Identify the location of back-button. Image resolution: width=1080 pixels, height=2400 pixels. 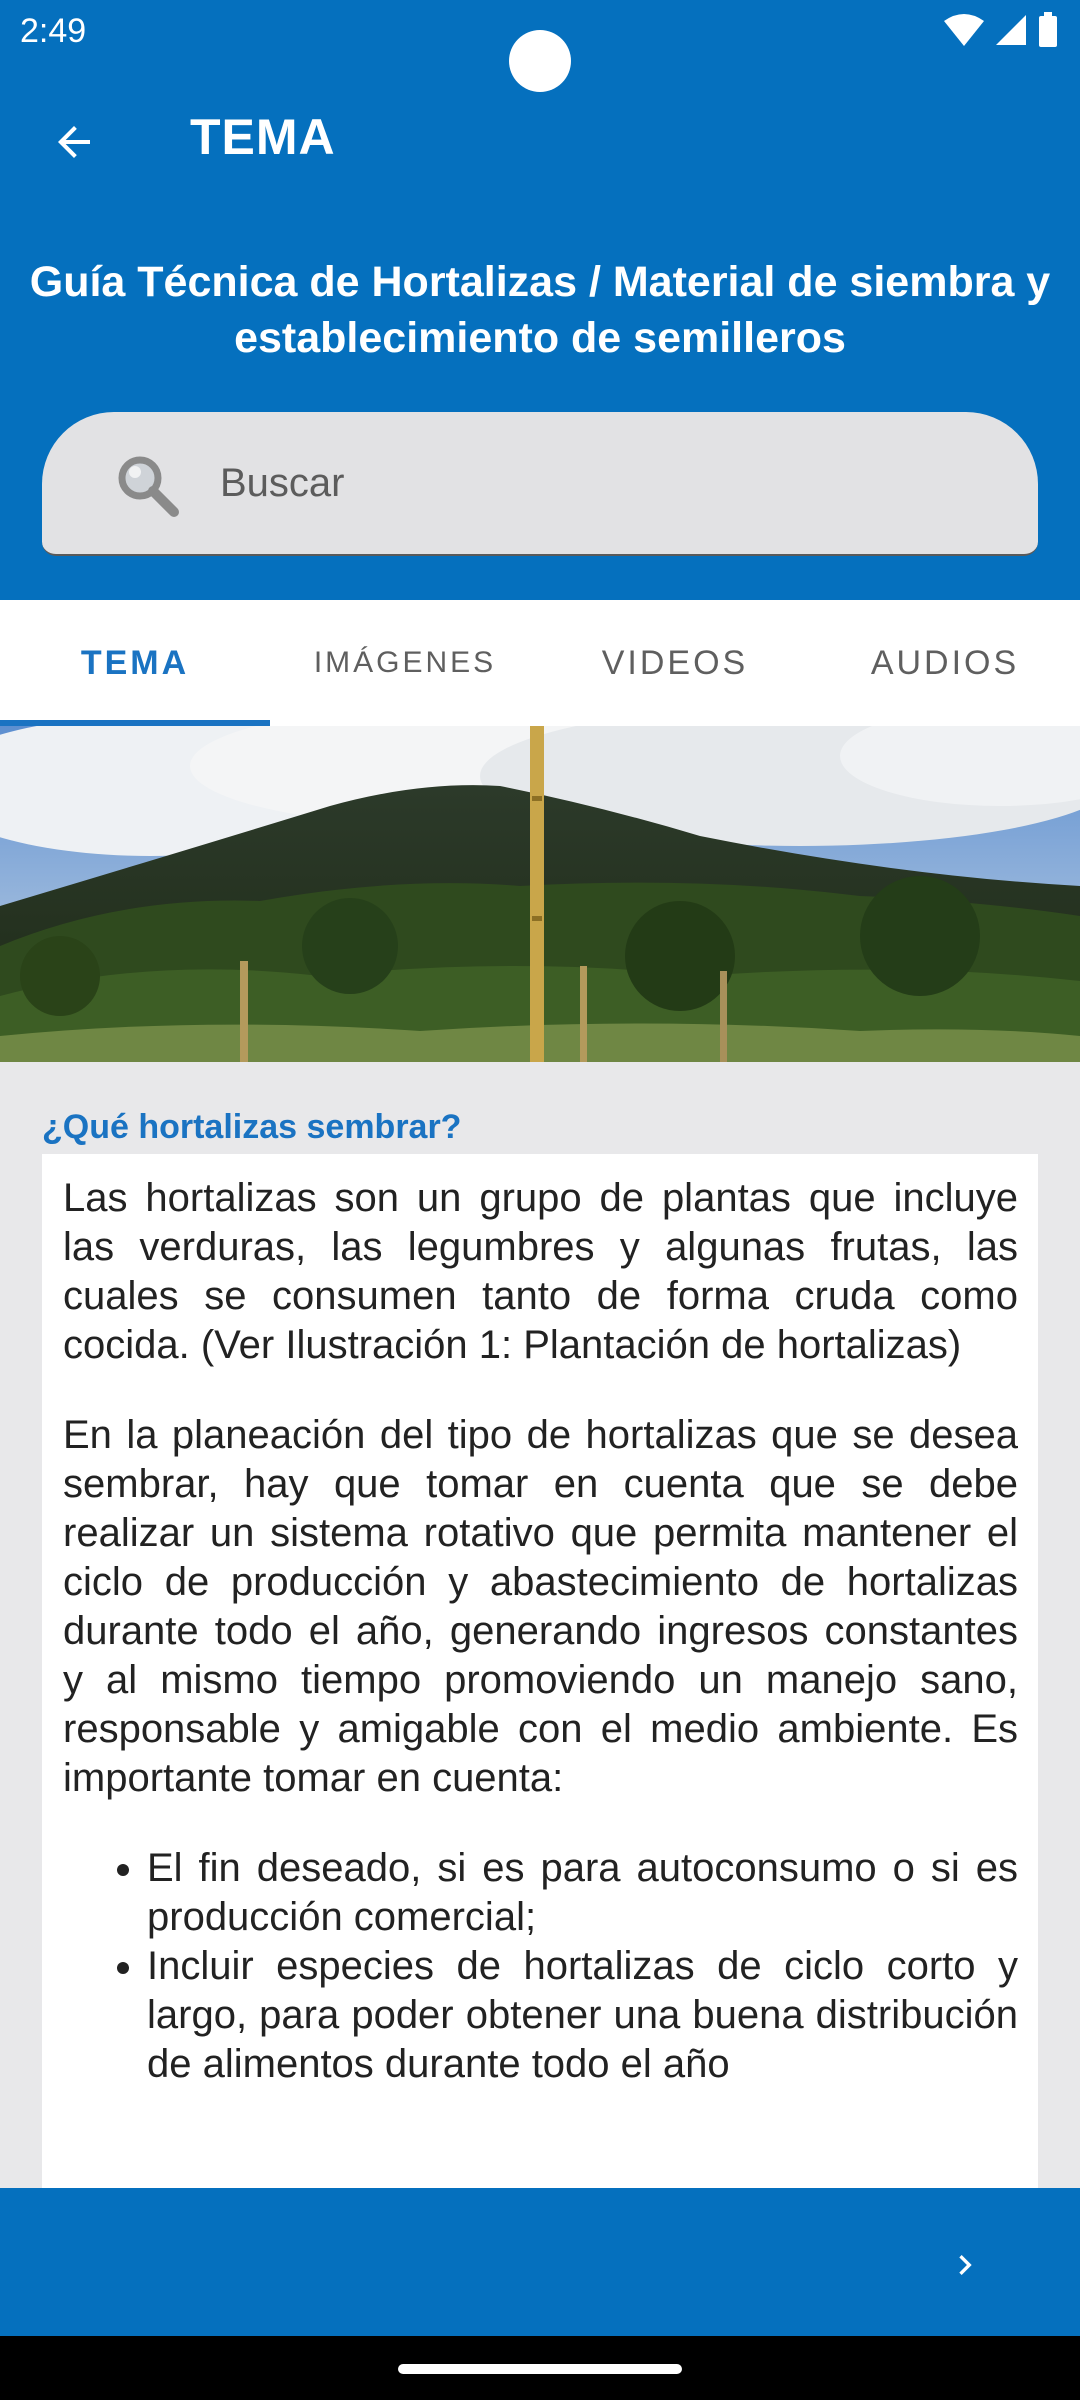
(74, 142).